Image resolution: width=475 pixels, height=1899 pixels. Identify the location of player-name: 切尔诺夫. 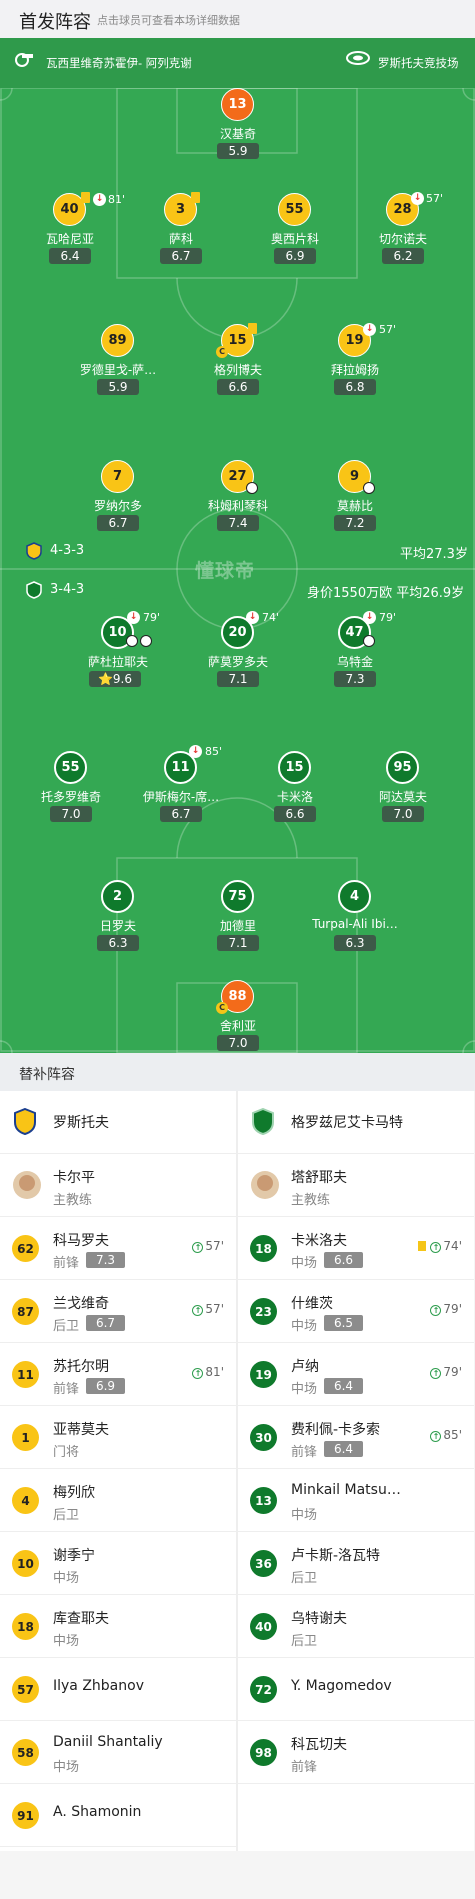
(402, 239).